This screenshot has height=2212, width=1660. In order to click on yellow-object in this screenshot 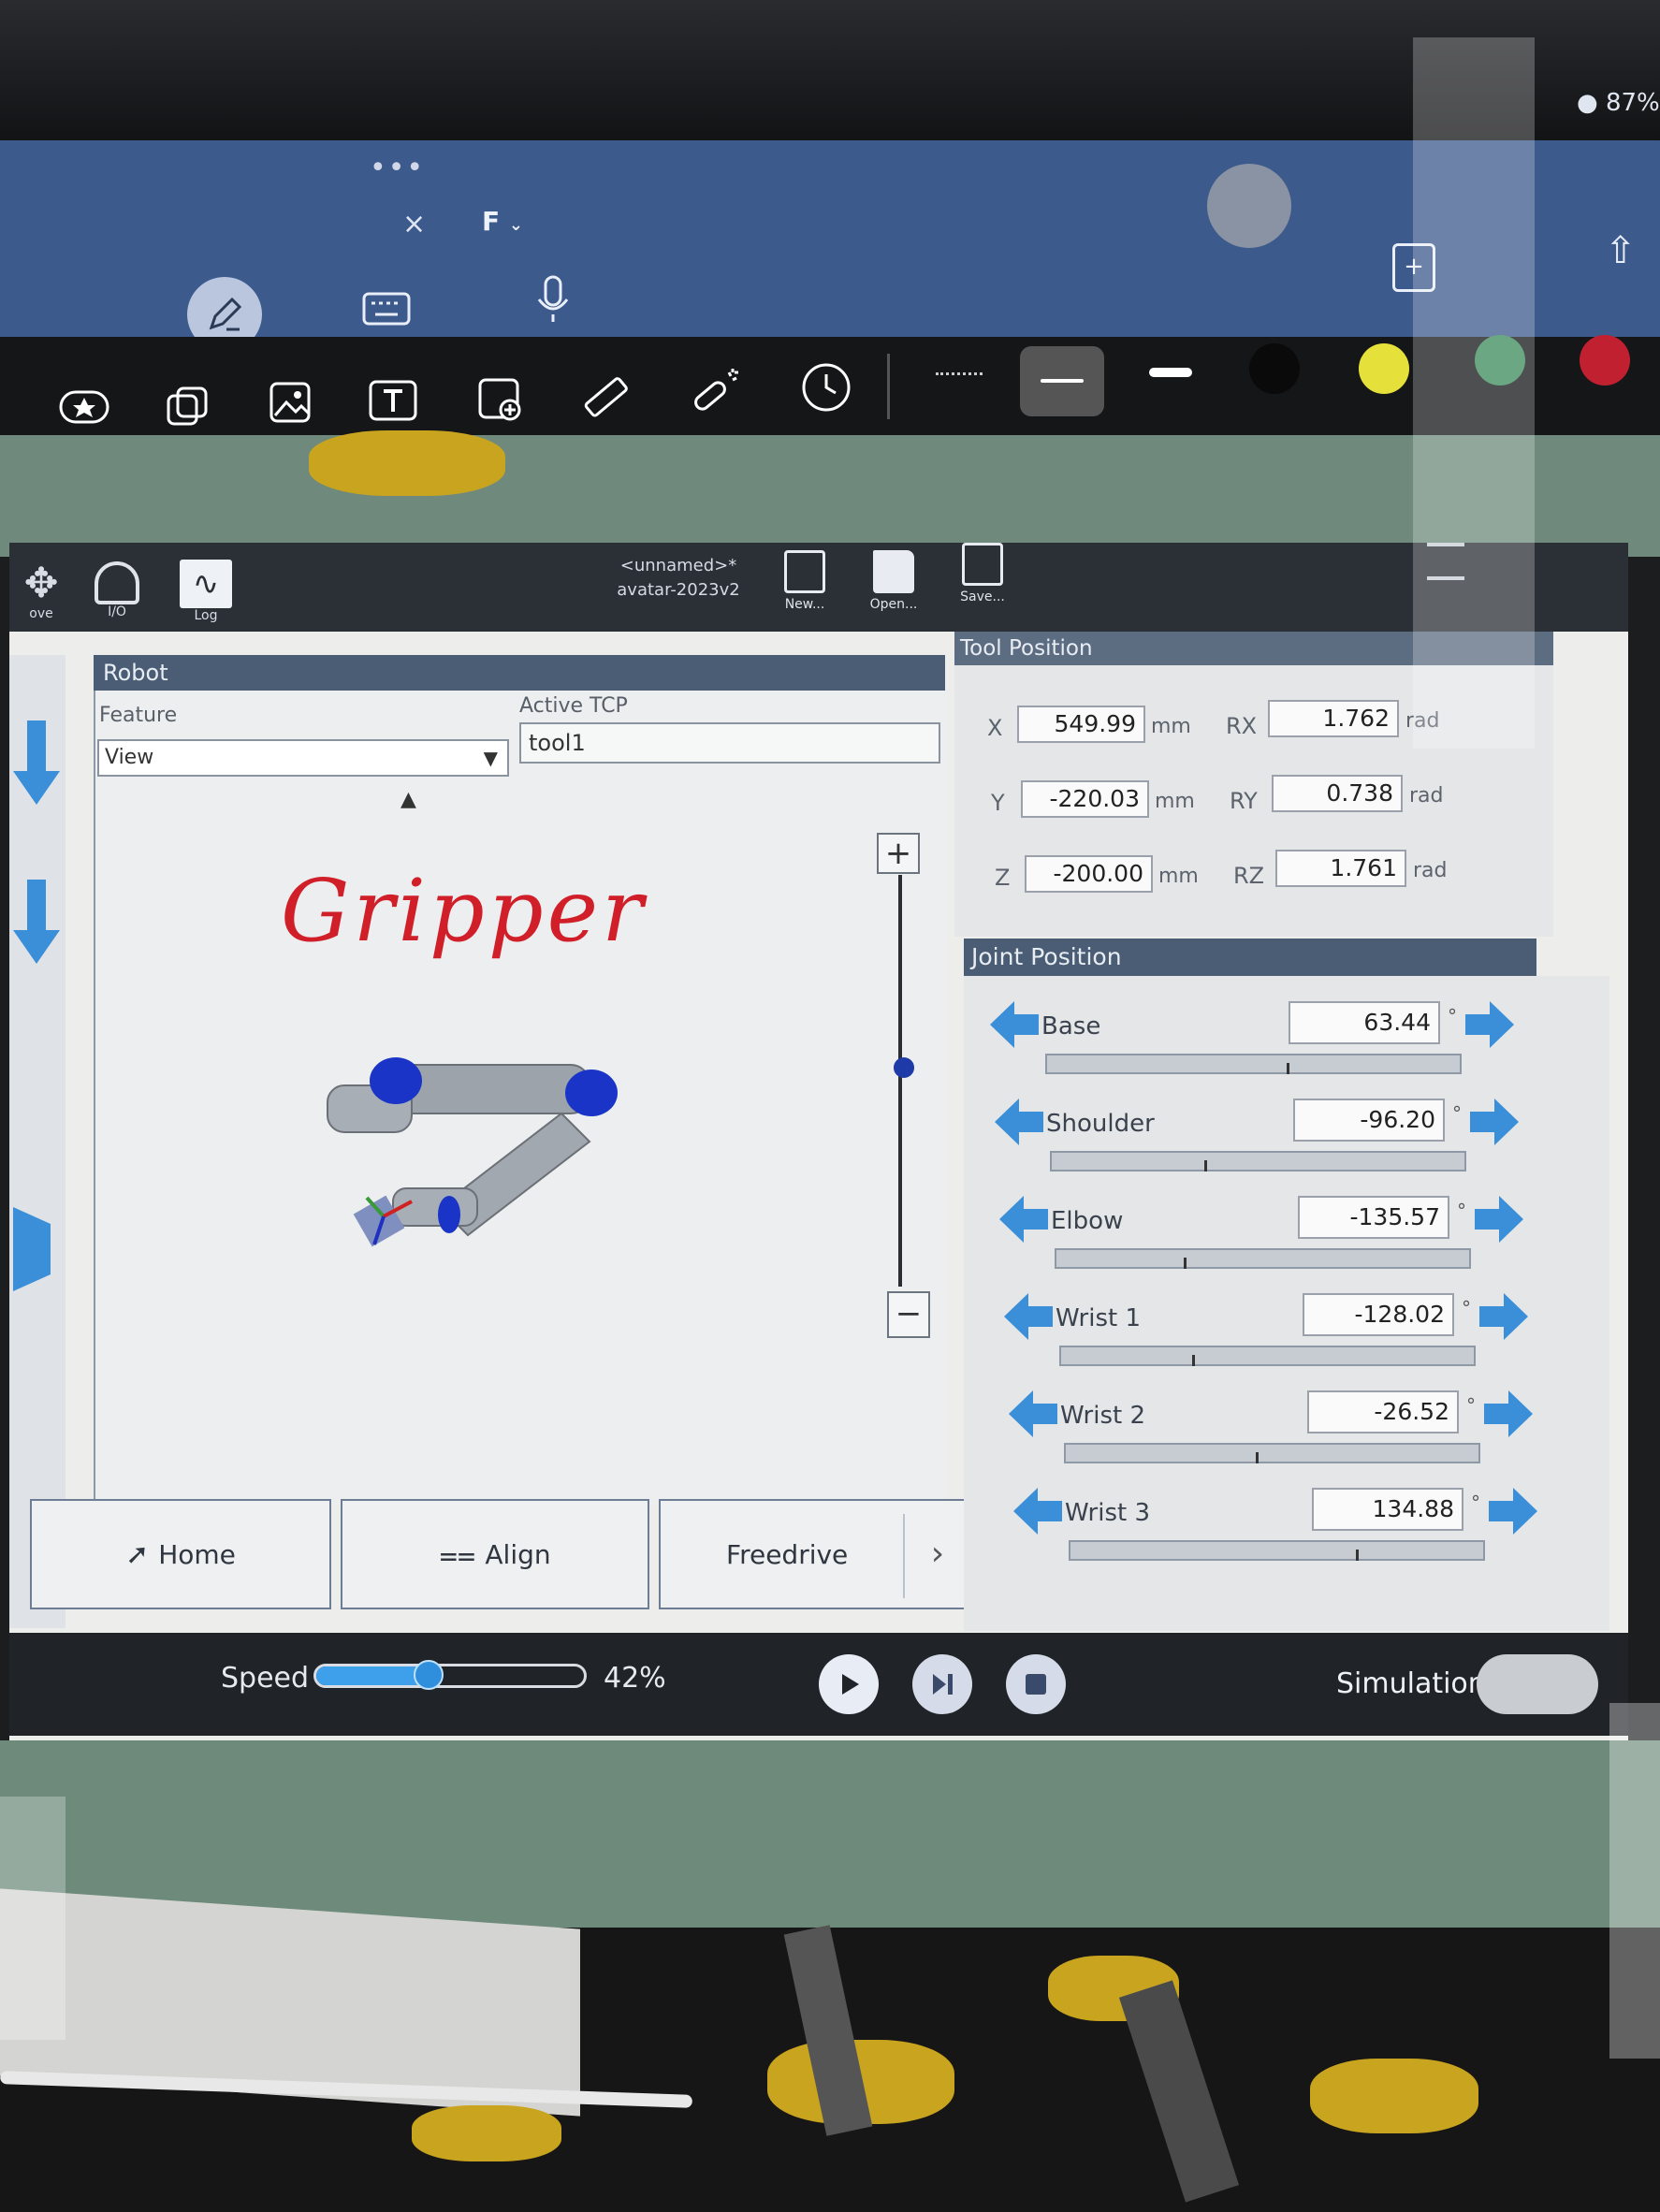, I will do `click(407, 463)`.